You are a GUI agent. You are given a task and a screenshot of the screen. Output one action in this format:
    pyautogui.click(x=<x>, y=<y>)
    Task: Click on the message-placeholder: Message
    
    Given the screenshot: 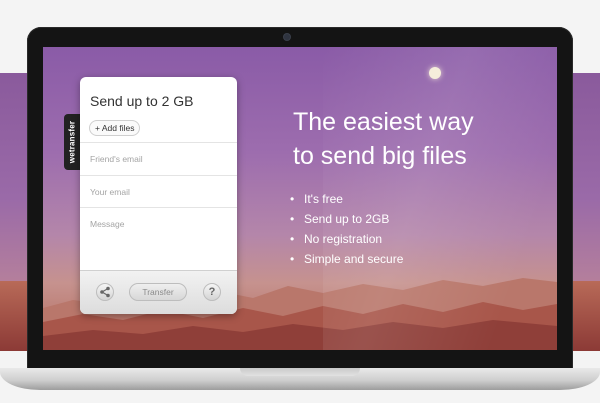 What is the action you would take?
    pyautogui.click(x=107, y=224)
    